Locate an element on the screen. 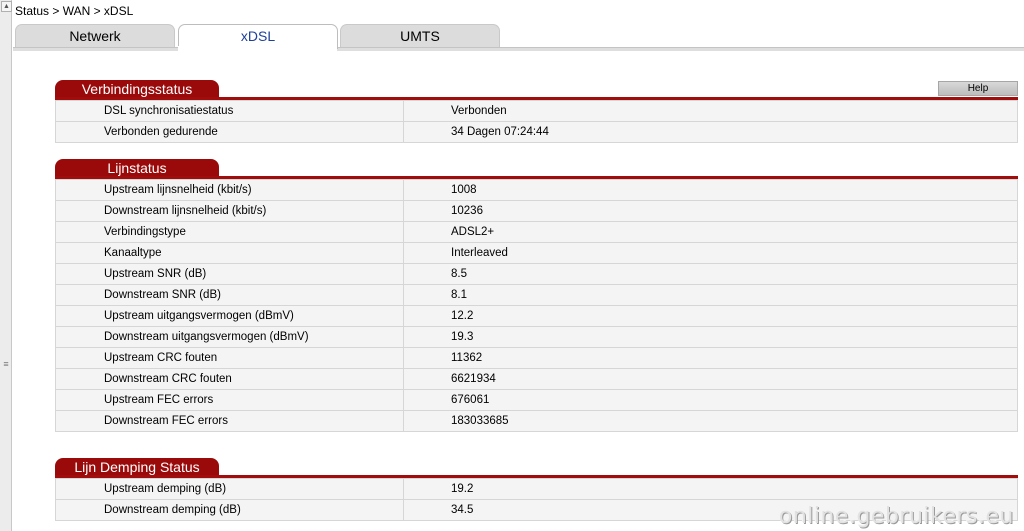  row-label: Downstream demping (dB) is located at coordinates (229, 510).